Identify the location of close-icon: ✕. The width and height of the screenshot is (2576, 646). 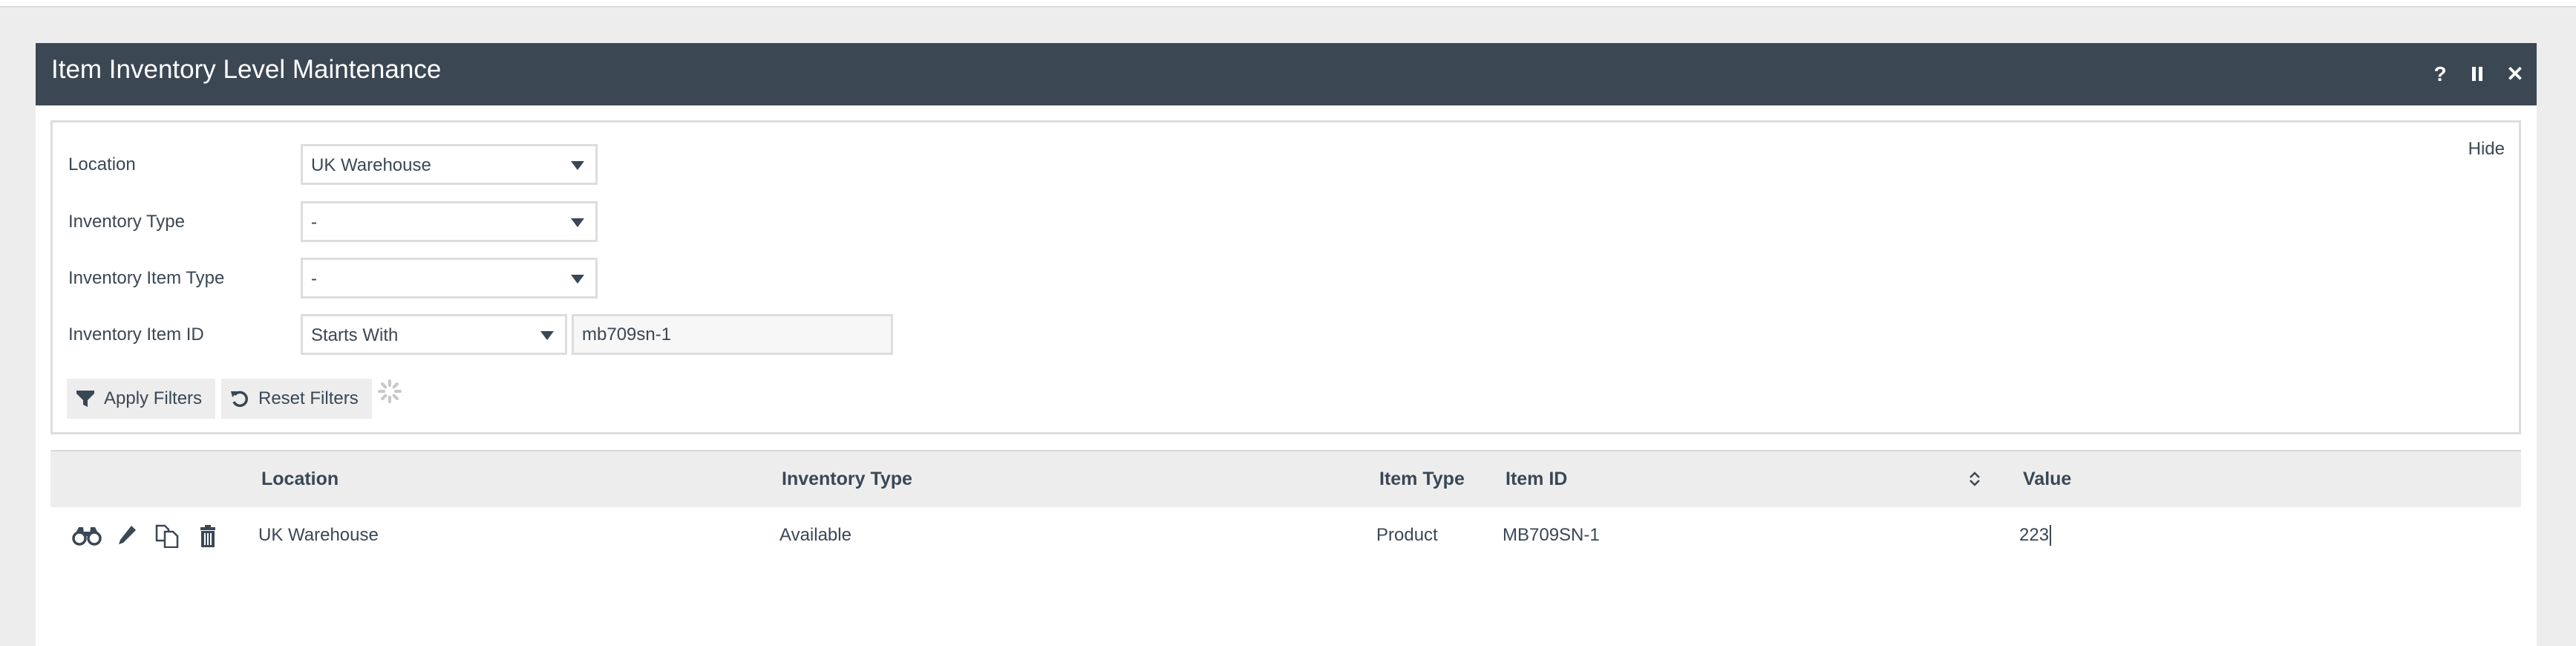
(2515, 74).